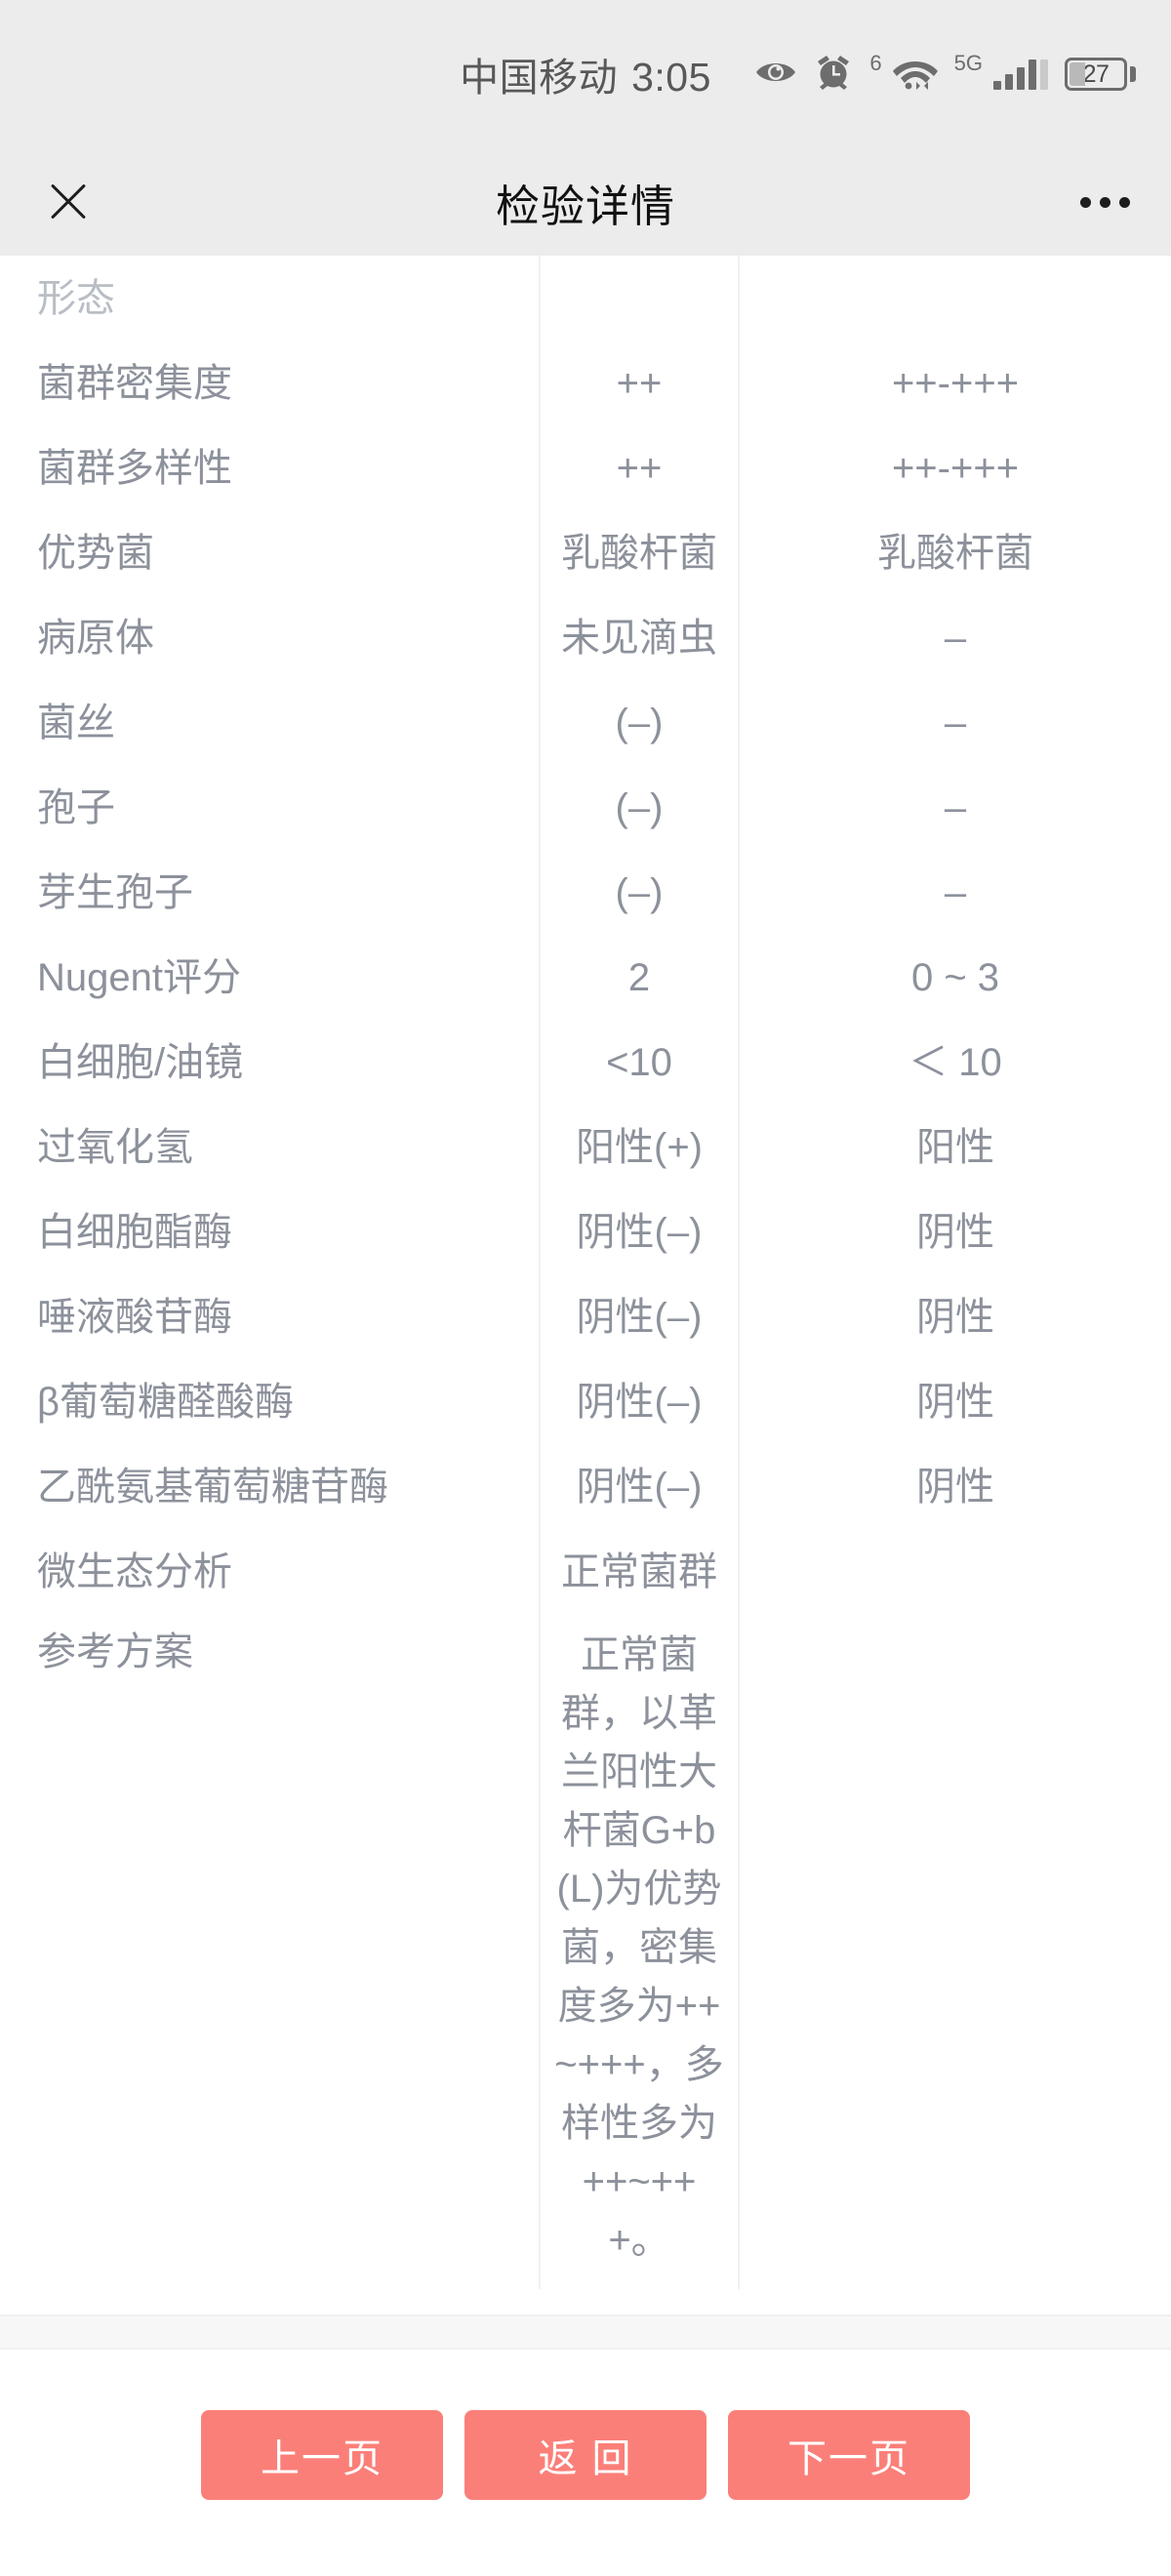 The width and height of the screenshot is (1171, 2576). I want to click on table-row: 菌丝 (–) –, so click(585, 722).